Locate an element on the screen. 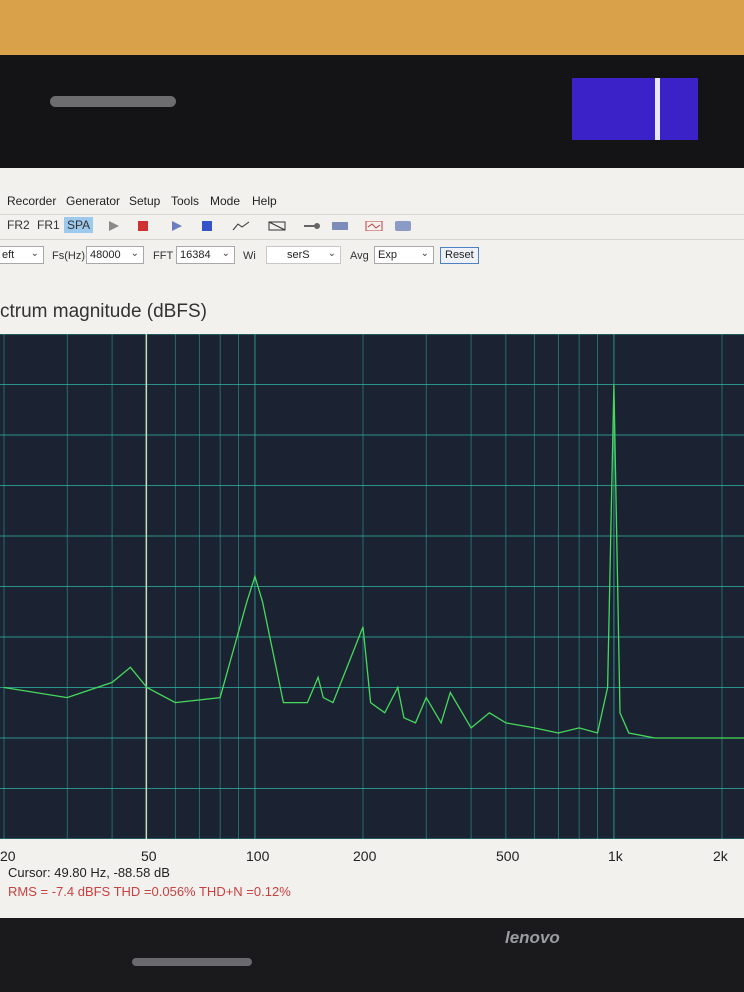 This screenshot has height=992, width=744. window-value: serS is located at coordinates (298, 255).